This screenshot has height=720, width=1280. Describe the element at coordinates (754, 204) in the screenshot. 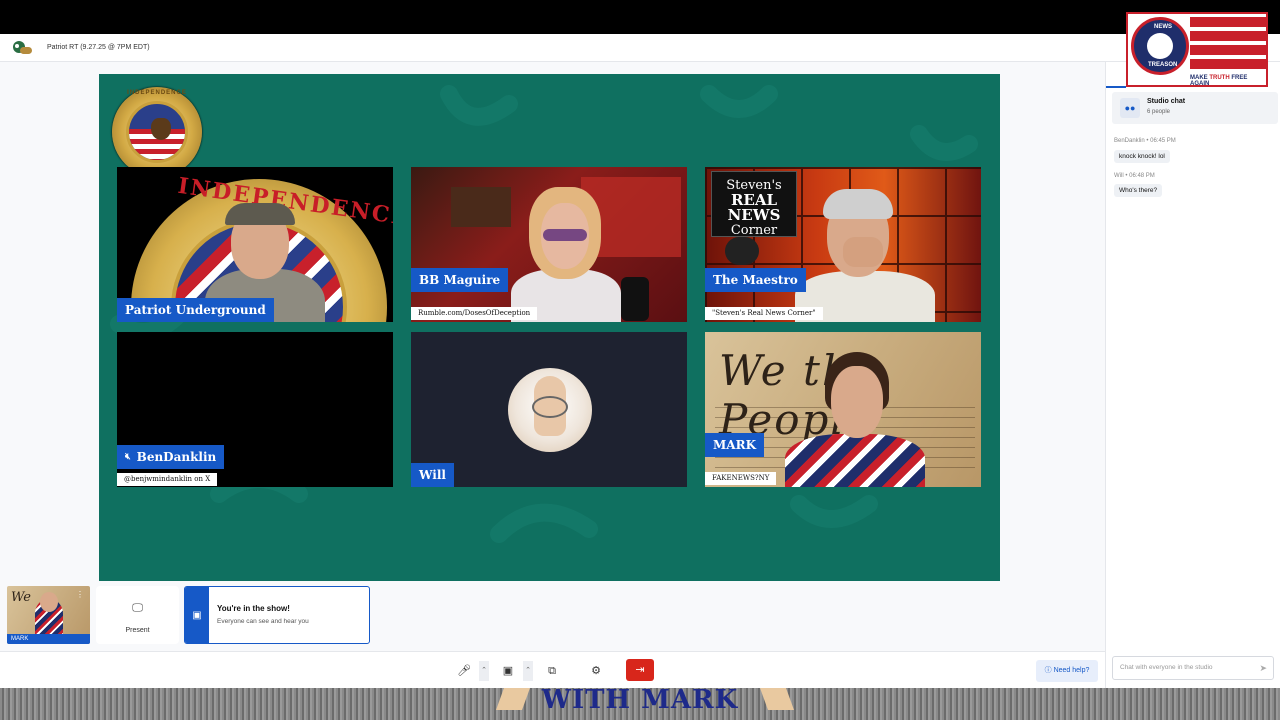

I see `real-news-corner-sign: Steven's REAL NEWS Corner` at that location.